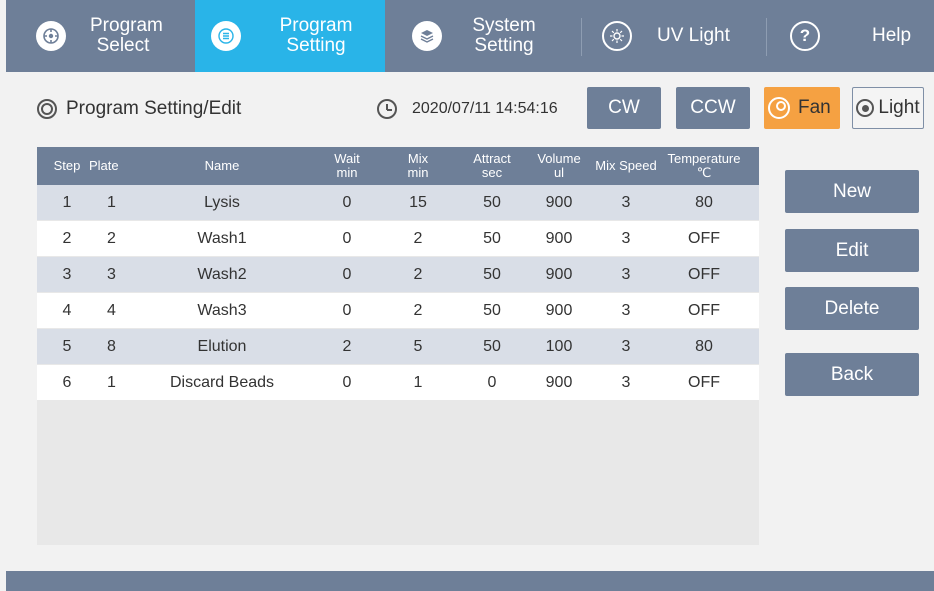 This screenshot has height=591, width=934. Describe the element at coordinates (852, 250) in the screenshot. I see `edit-button: Edit` at that location.